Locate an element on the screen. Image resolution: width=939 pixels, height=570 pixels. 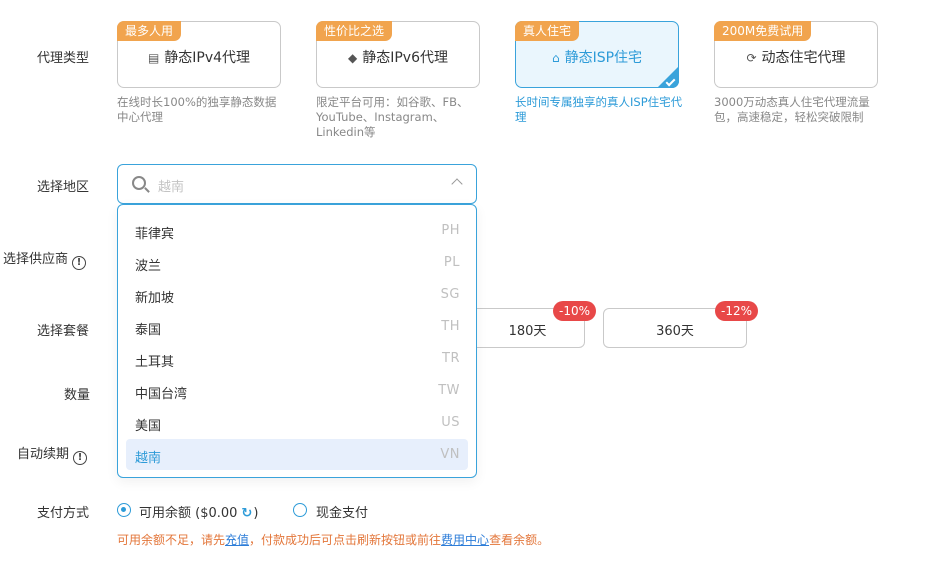
discount-badge: -12% is located at coordinates (737, 311).